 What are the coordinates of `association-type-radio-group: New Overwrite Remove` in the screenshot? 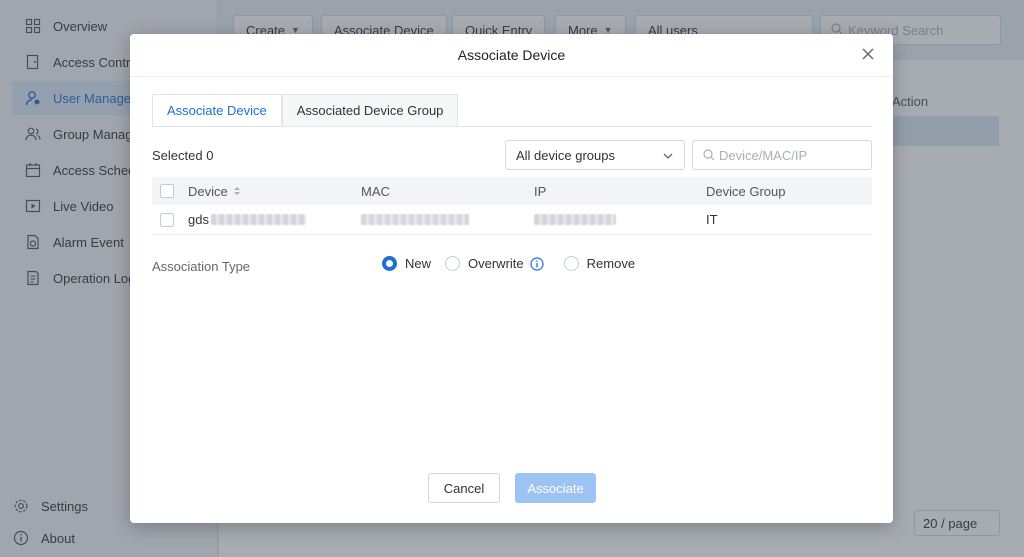 It's located at (515, 263).